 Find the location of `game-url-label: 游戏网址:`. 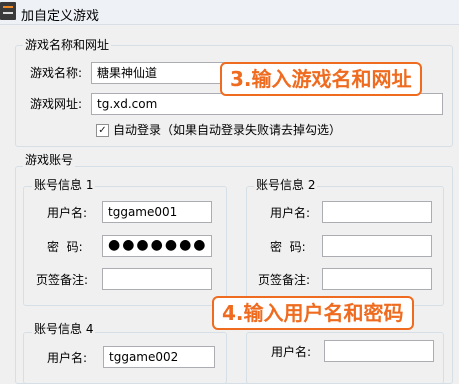

game-url-label: 游戏网址: is located at coordinates (56, 104).